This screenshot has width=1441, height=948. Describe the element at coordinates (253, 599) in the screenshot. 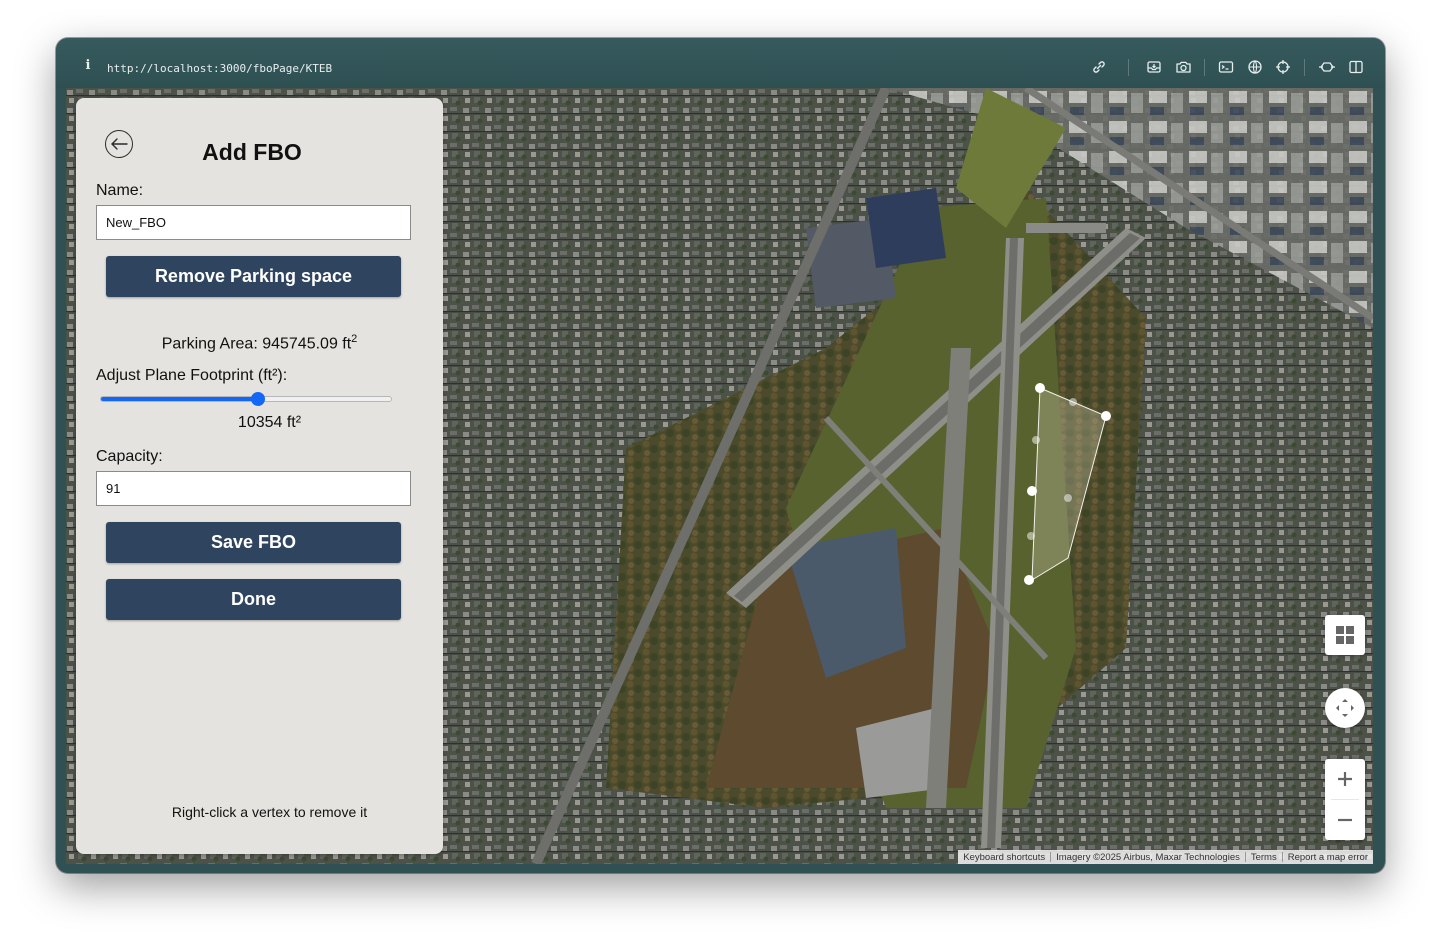

I see `done-button: Done` at that location.